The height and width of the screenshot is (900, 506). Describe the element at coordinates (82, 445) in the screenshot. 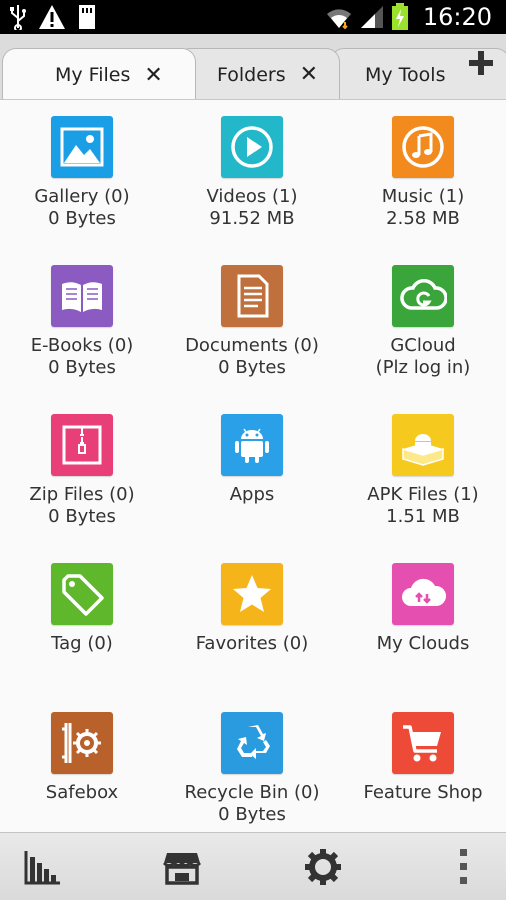

I see `zip-icon` at that location.